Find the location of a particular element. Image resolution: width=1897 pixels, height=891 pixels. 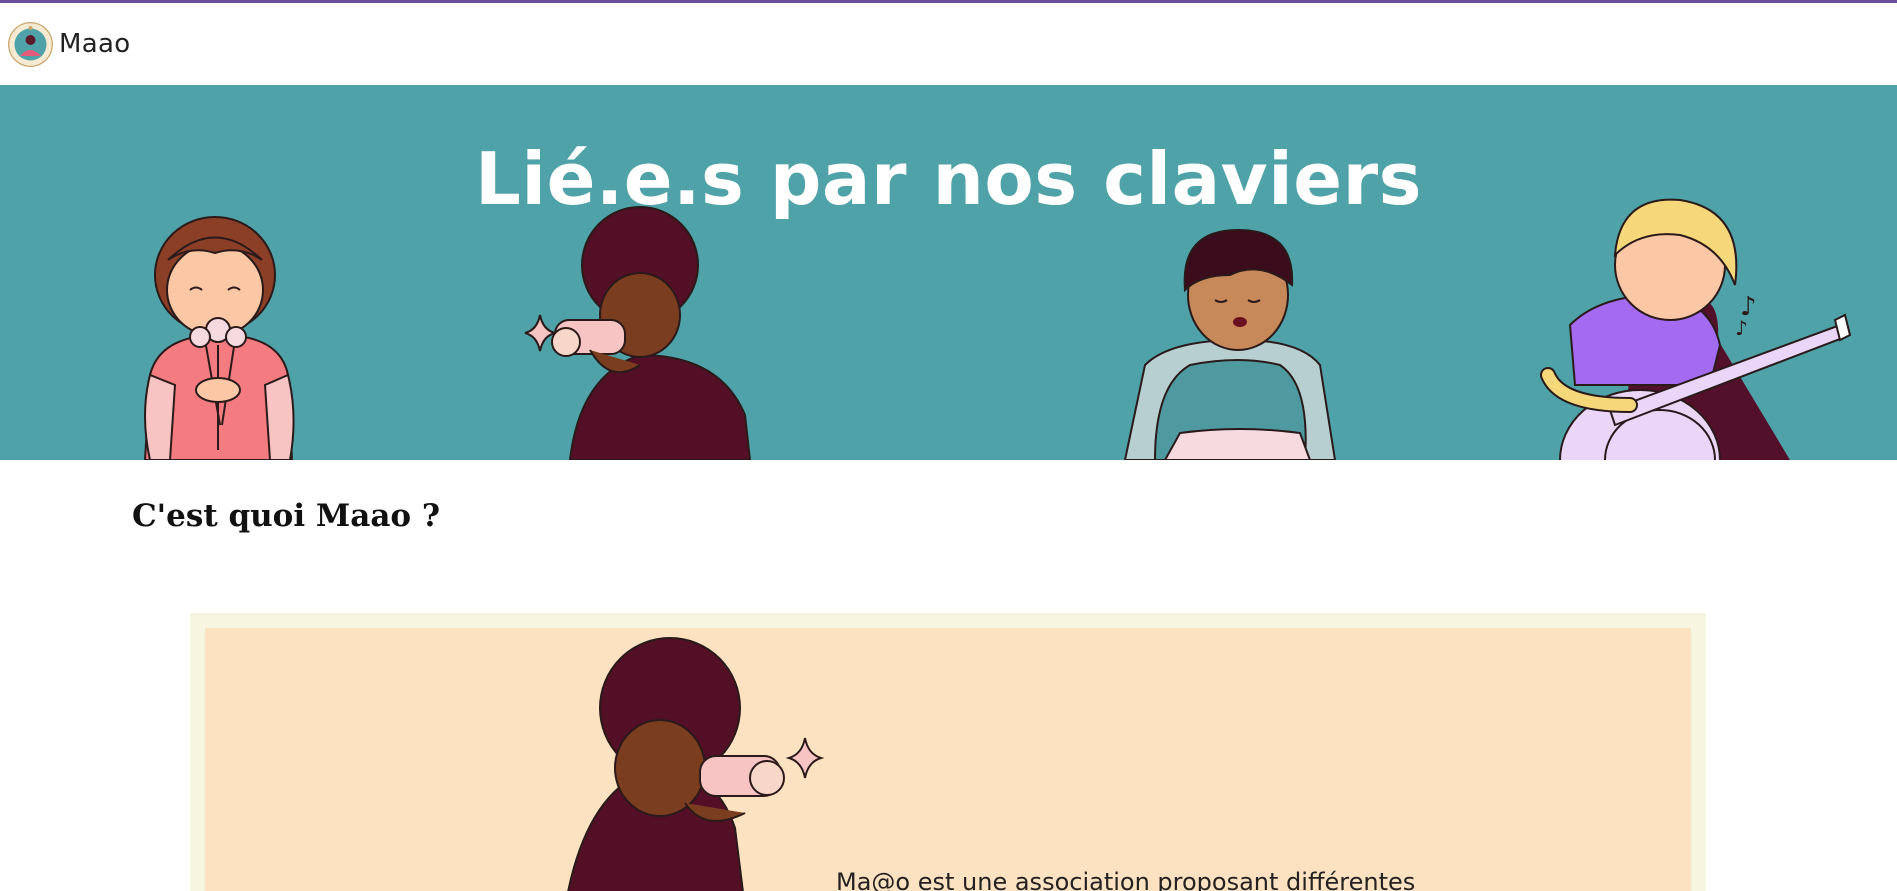

maao-logo-icon is located at coordinates (30, 44).